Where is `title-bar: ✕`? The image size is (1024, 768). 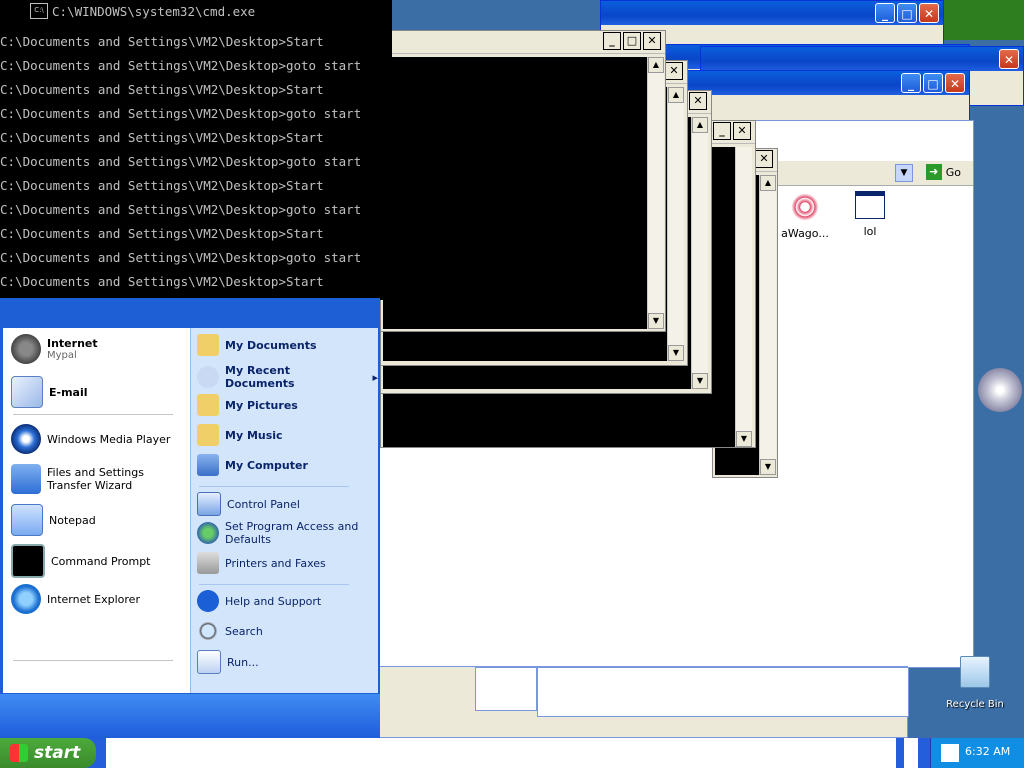
title-bar: ✕ is located at coordinates (862, 59).